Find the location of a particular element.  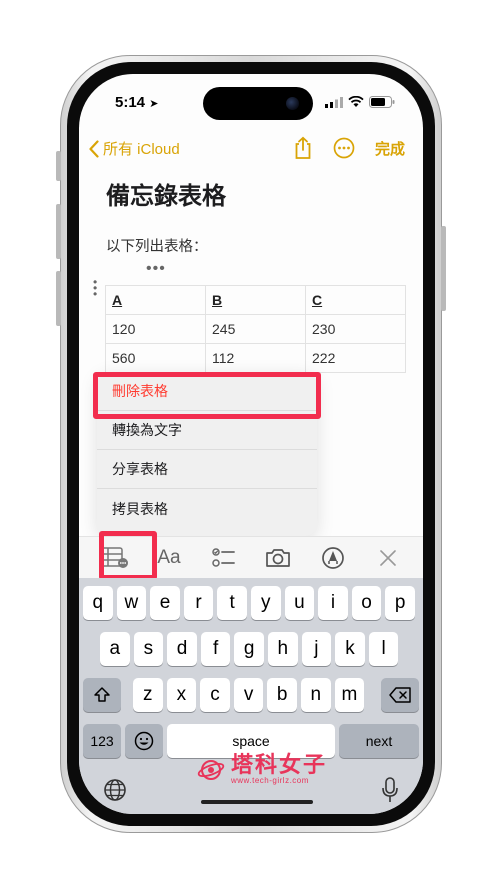

keyboard-row-3: zxcvbnm is located at coordinates (251, 695).